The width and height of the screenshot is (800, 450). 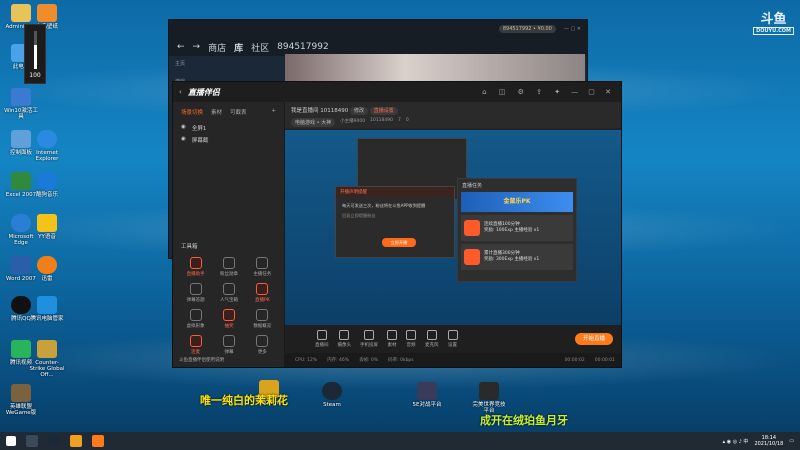 I want to click on tool-label: 主播任务, so click(x=262, y=274).